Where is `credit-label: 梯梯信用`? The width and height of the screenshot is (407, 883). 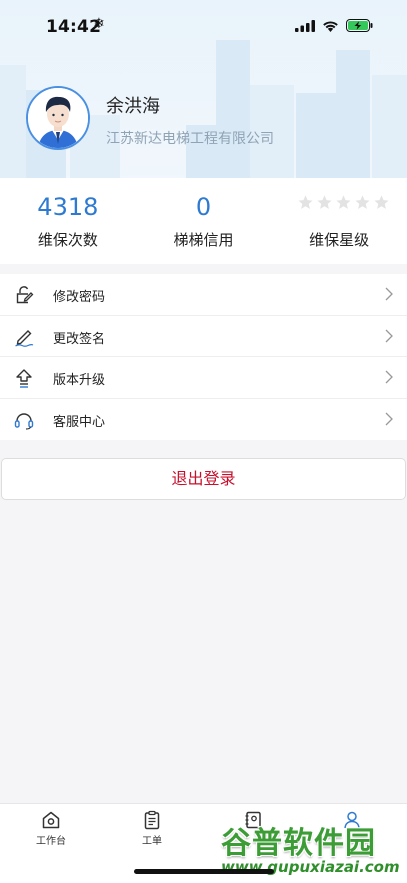
credit-label: 梯梯信用 is located at coordinates (203, 240).